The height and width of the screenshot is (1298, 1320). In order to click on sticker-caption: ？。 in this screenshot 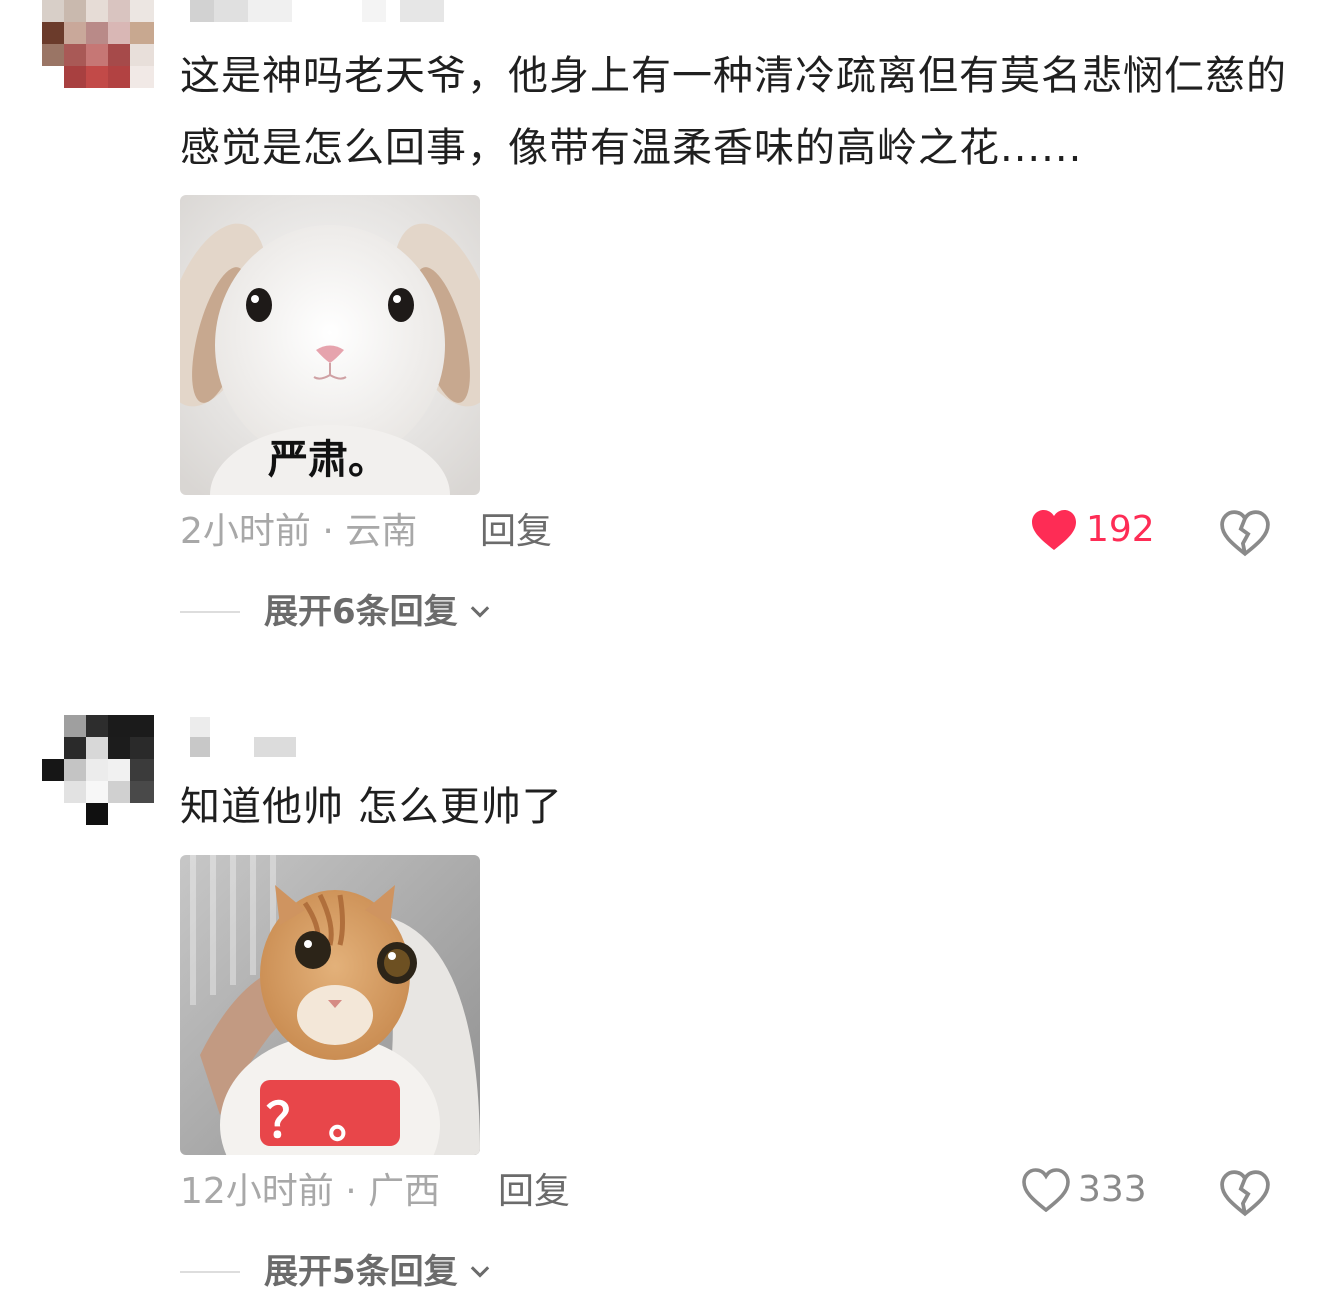, I will do `click(328, 1121)`.